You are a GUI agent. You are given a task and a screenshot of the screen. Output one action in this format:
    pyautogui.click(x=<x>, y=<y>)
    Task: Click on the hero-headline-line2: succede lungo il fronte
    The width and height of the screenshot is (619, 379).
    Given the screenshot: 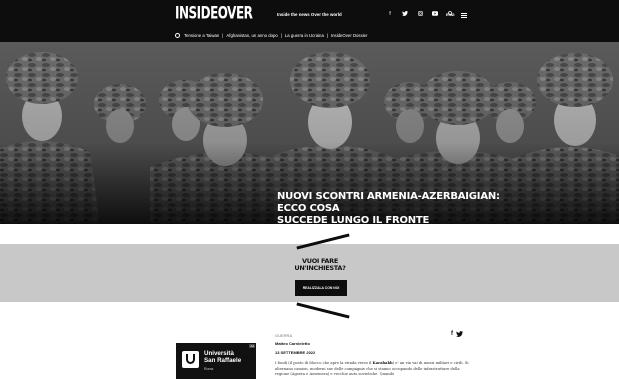 What is the action you would take?
    pyautogui.click(x=353, y=219)
    